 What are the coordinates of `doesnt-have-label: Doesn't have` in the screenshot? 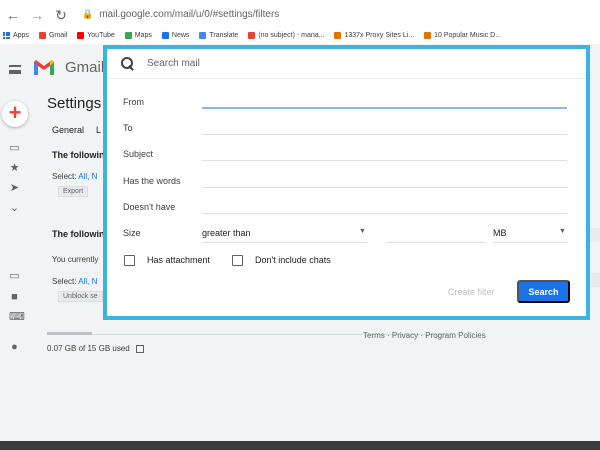 It's located at (149, 207).